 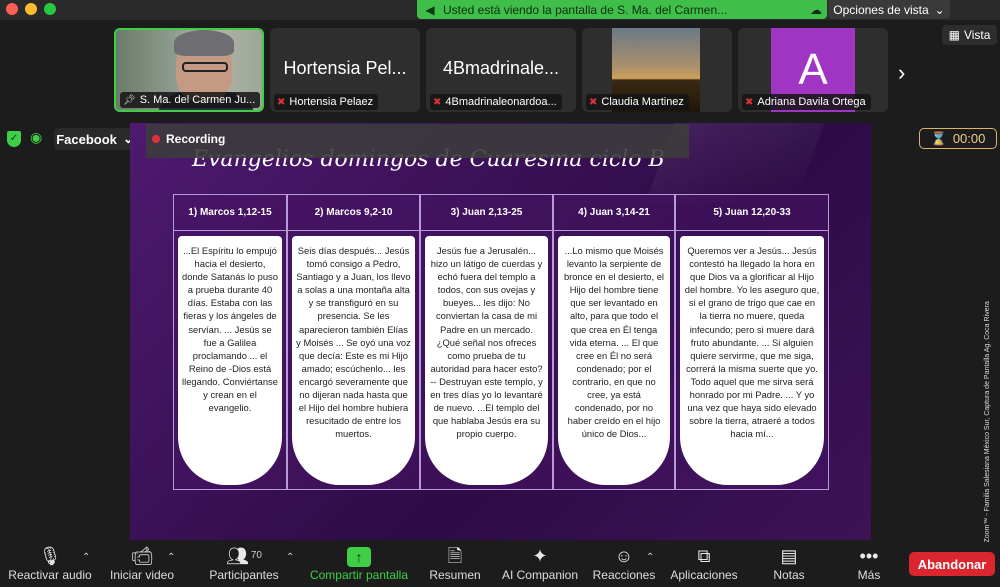 I want to click on shield-icon: ✓, so click(x=14, y=139).